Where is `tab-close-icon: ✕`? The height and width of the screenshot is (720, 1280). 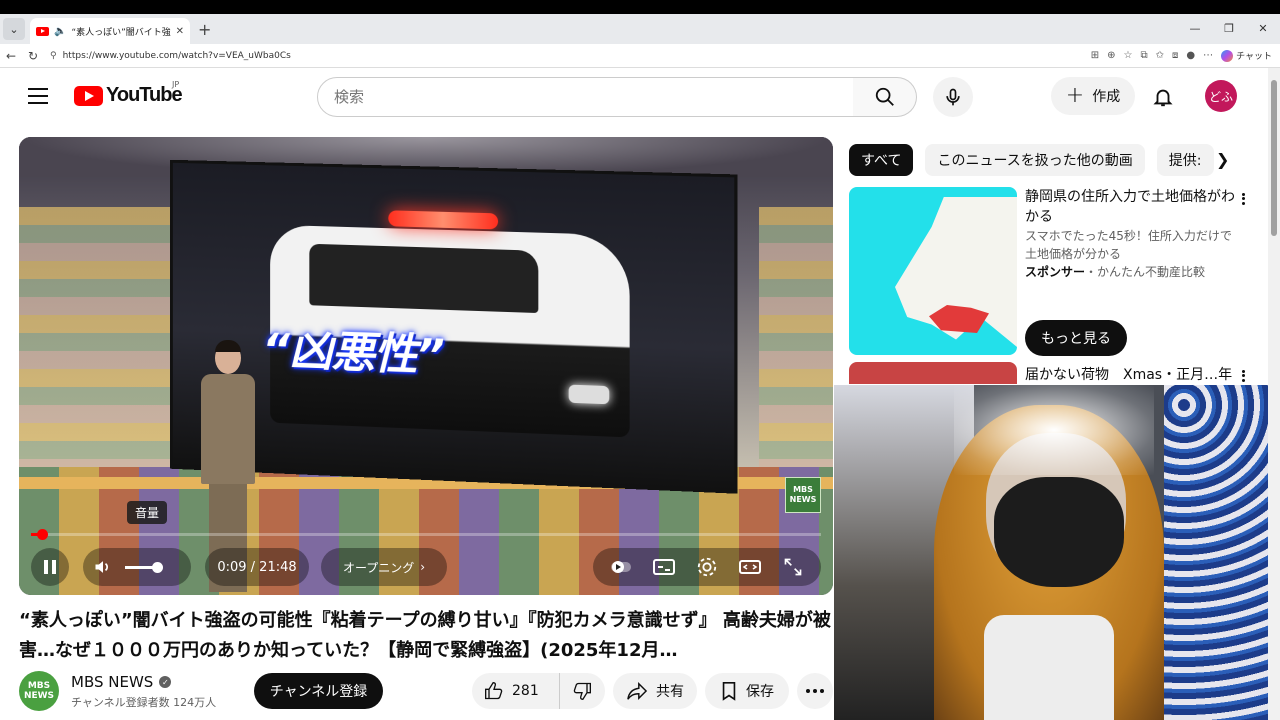
tab-close-icon: ✕ is located at coordinates (180, 31).